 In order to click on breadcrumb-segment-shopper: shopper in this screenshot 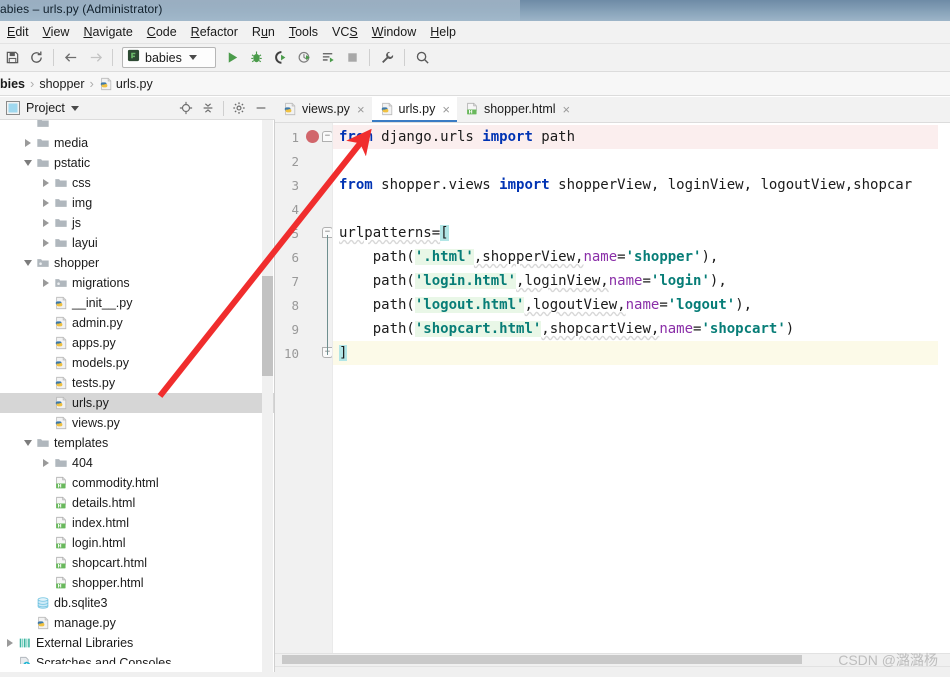, I will do `click(61, 84)`.